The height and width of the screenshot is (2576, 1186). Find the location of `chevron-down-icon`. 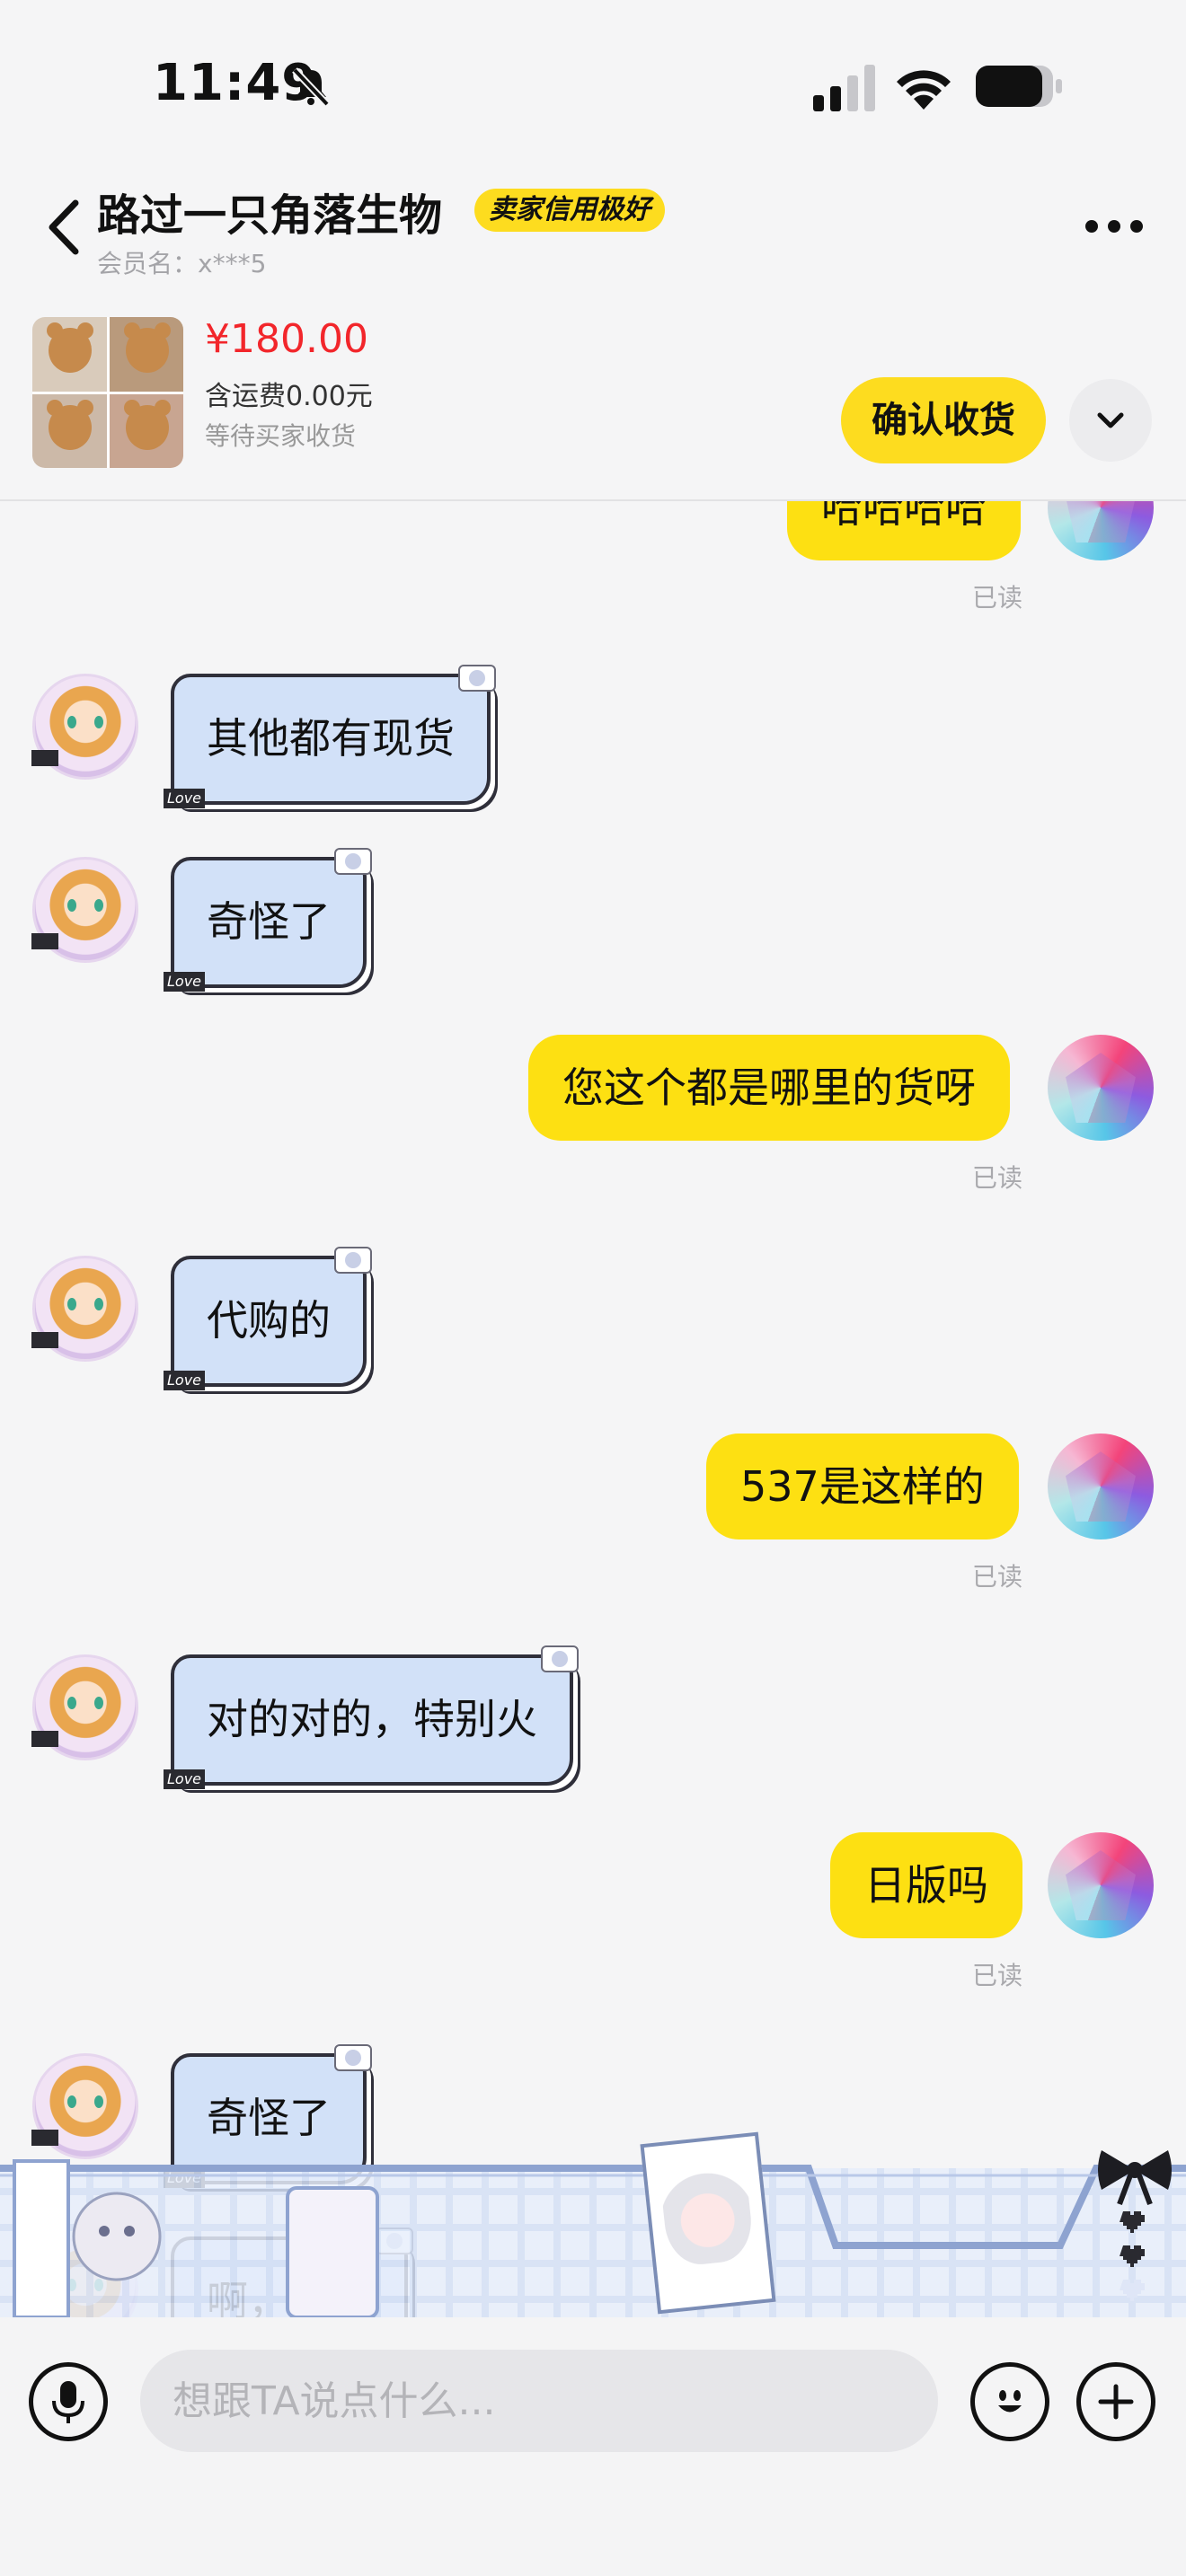

chevron-down-icon is located at coordinates (1110, 420).